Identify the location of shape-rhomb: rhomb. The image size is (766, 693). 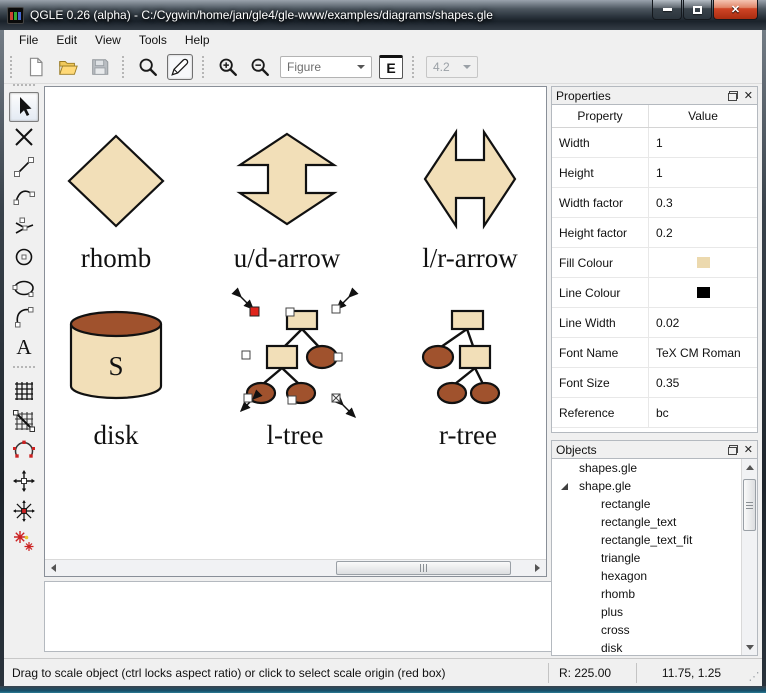
(116, 203).